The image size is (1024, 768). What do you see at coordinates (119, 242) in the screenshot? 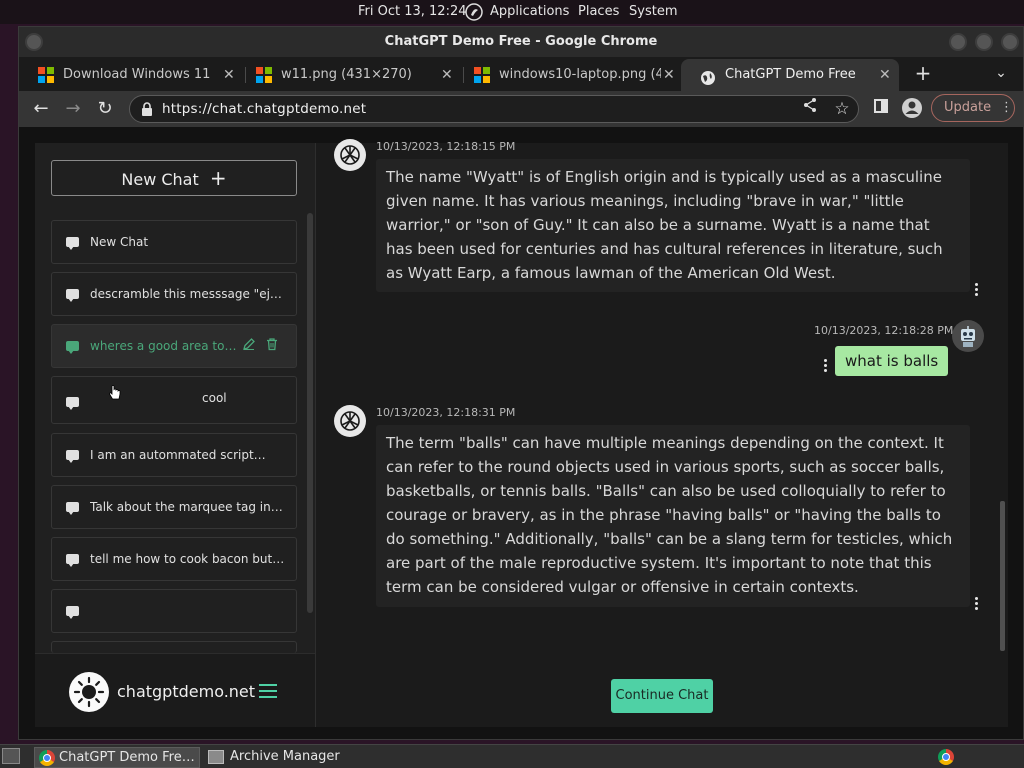
I see `chat-item-label: New Chat` at bounding box center [119, 242].